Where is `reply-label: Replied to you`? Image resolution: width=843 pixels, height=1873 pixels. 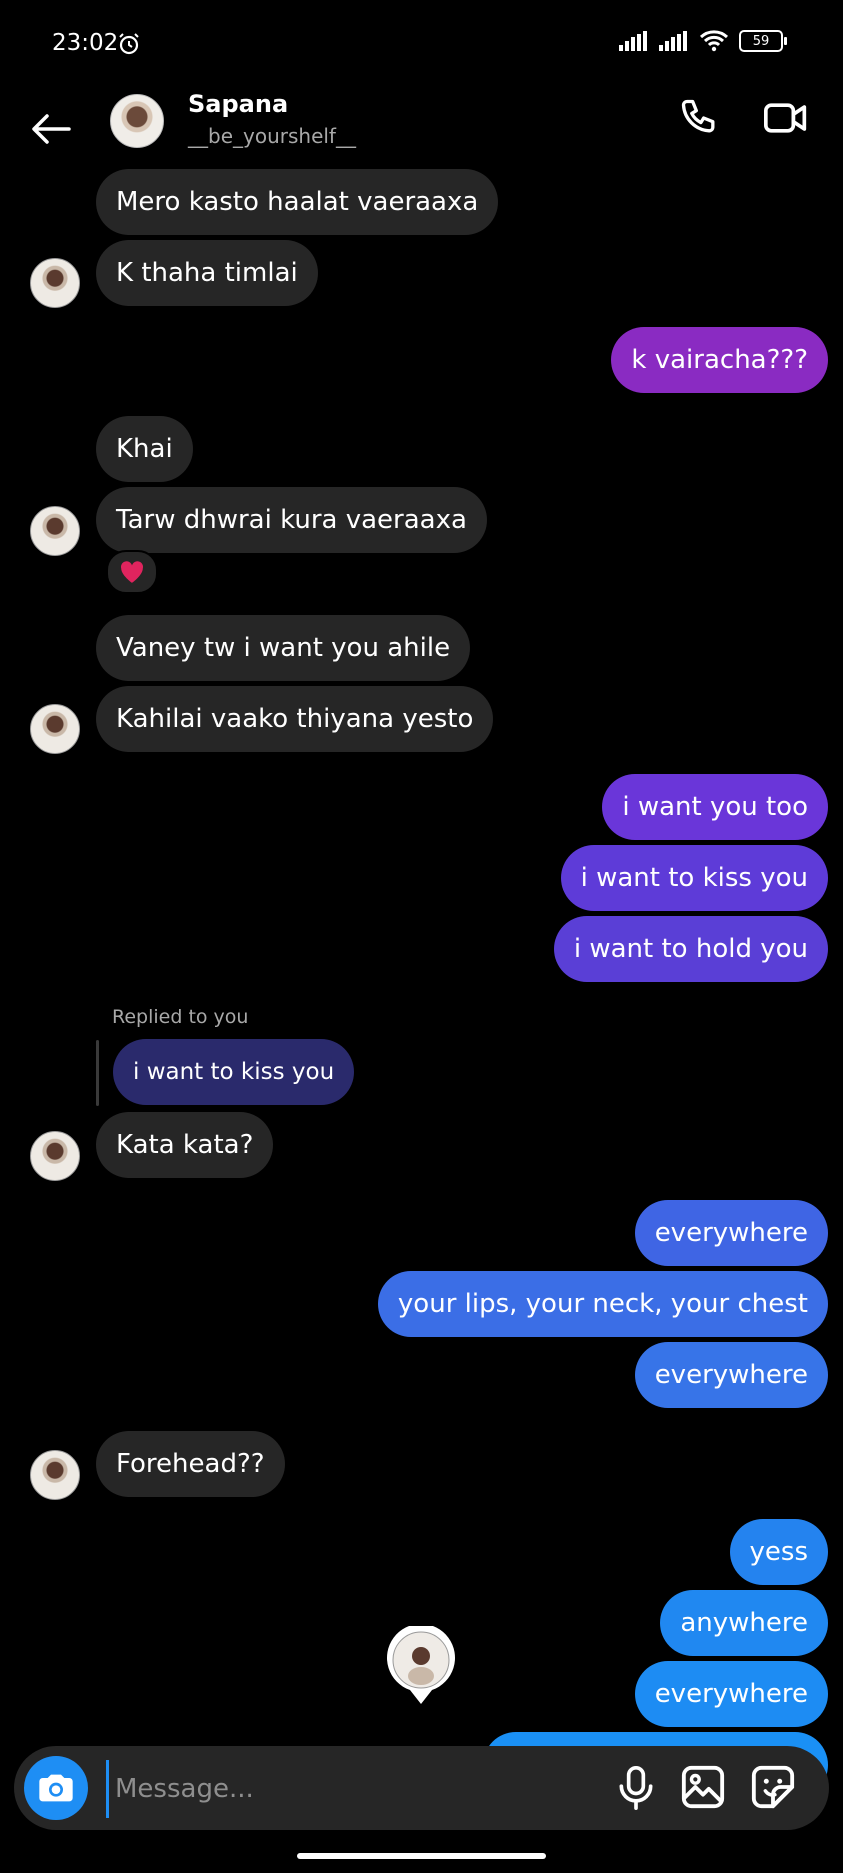 reply-label: Replied to you is located at coordinates (180, 1017).